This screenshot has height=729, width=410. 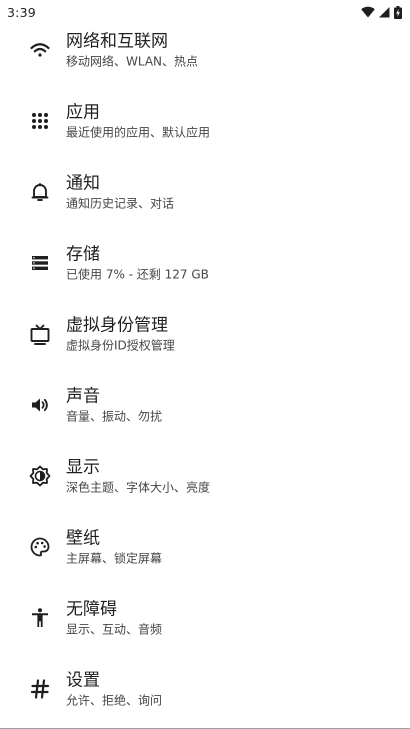 What do you see at coordinates (40, 689) in the screenshot?
I see `hash-icon` at bounding box center [40, 689].